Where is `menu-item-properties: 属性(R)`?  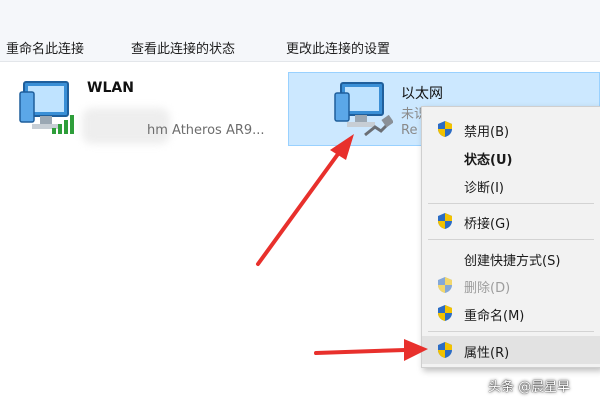 menu-item-properties: 属性(R) is located at coordinates (511, 350).